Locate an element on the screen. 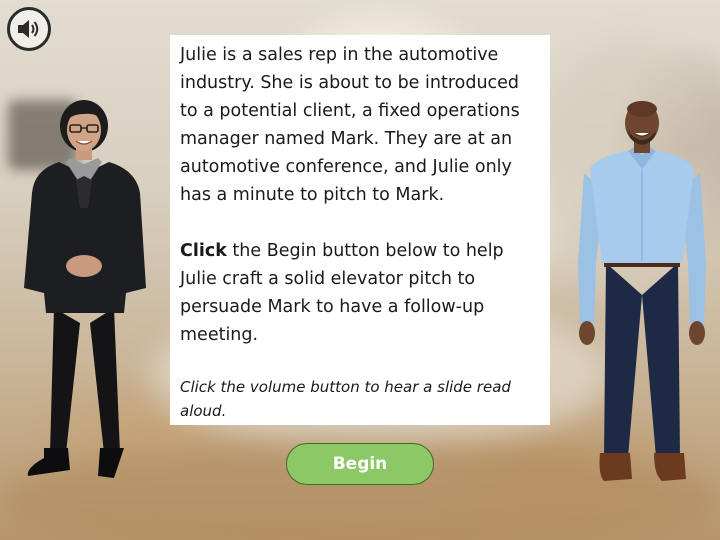 This screenshot has width=720, height=540. julie-figure is located at coordinates (85, 289).